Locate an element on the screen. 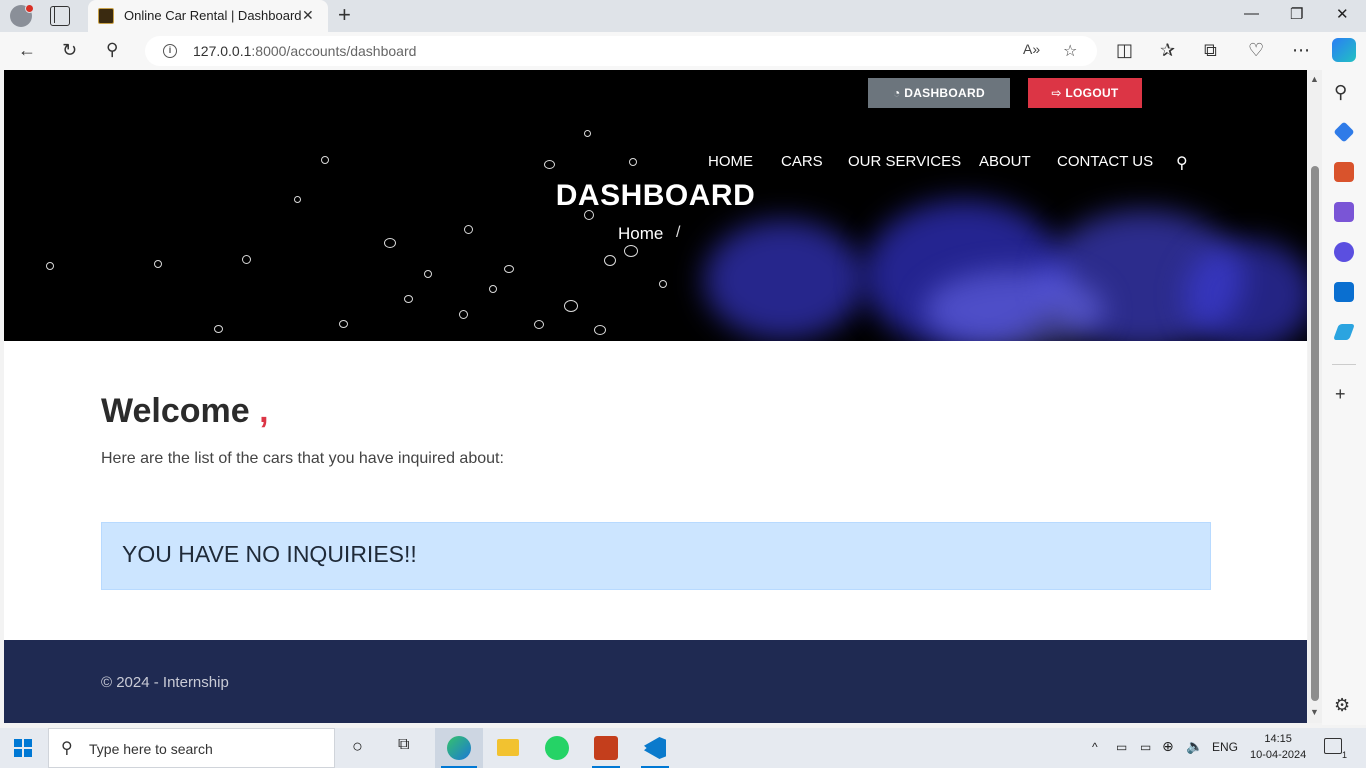 Image resolution: width=1366 pixels, height=768 pixels. nav-contact-us: CONTACT US is located at coordinates (1105, 161).